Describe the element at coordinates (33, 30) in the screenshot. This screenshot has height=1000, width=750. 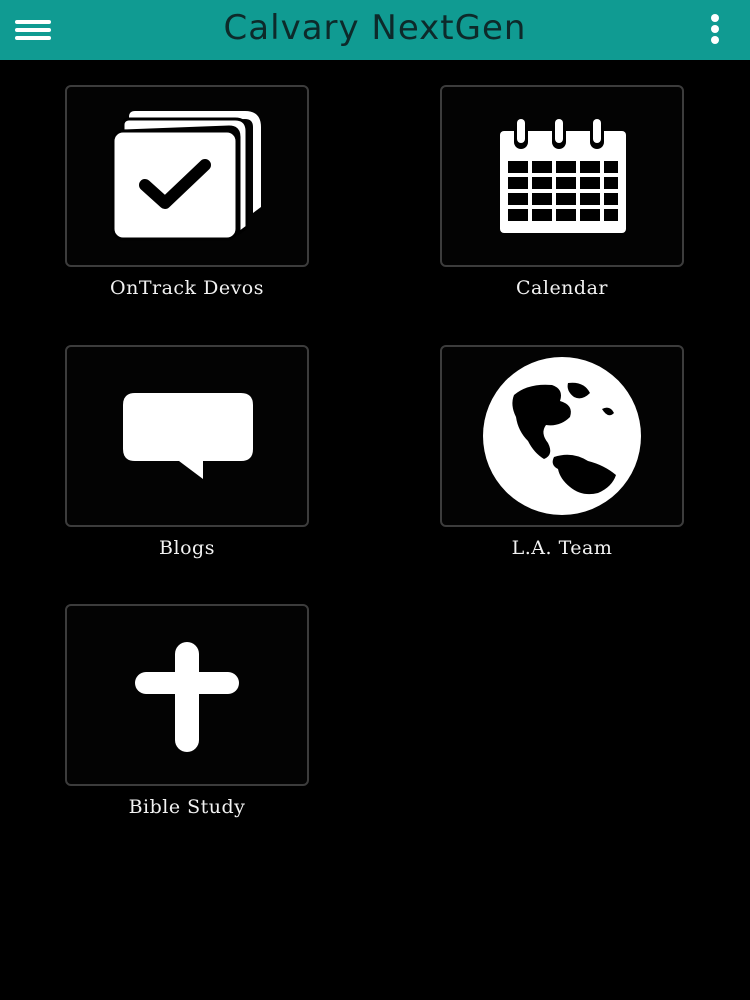
I see `hamburger-menu-icon` at that location.